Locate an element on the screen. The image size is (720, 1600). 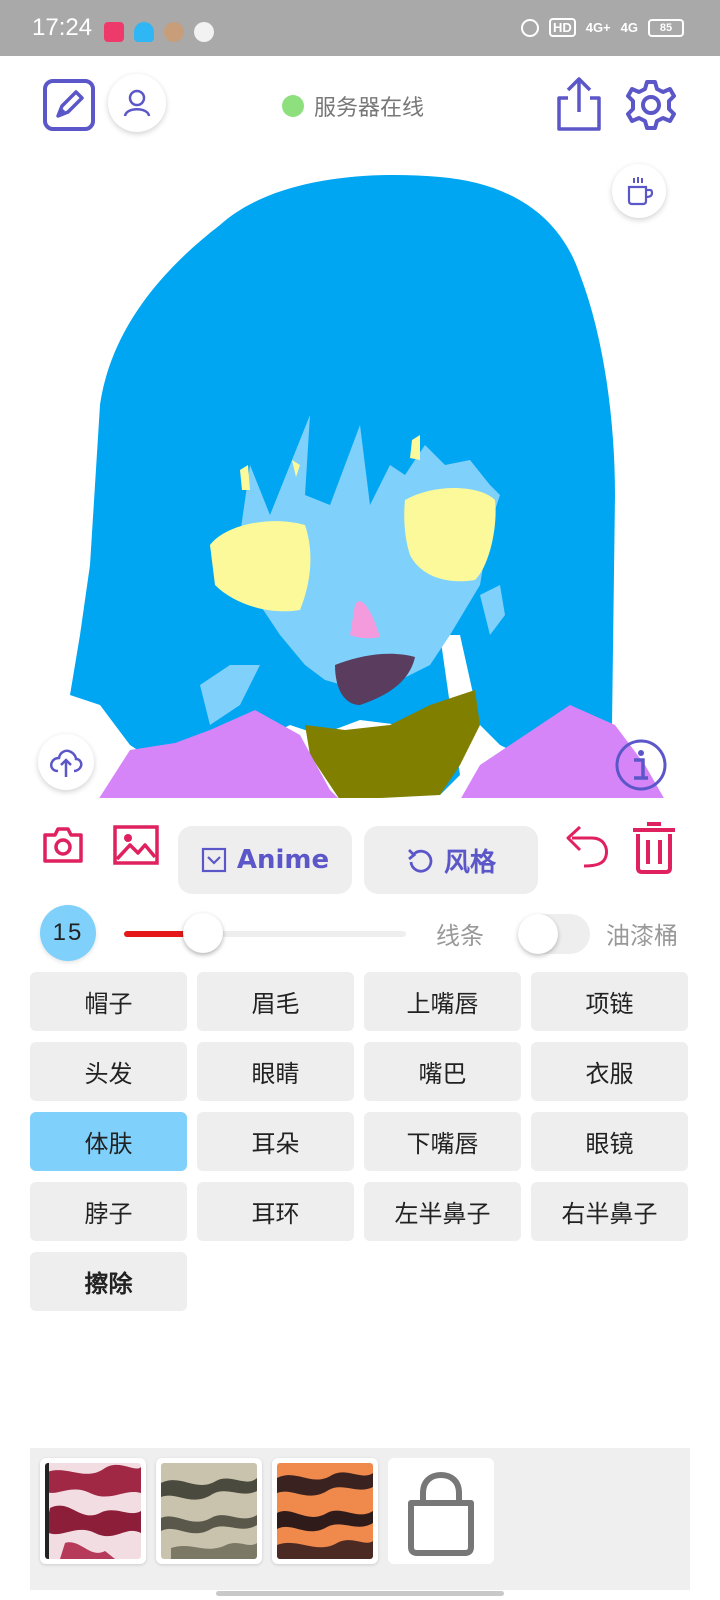
delete-button is located at coordinates (654, 846).